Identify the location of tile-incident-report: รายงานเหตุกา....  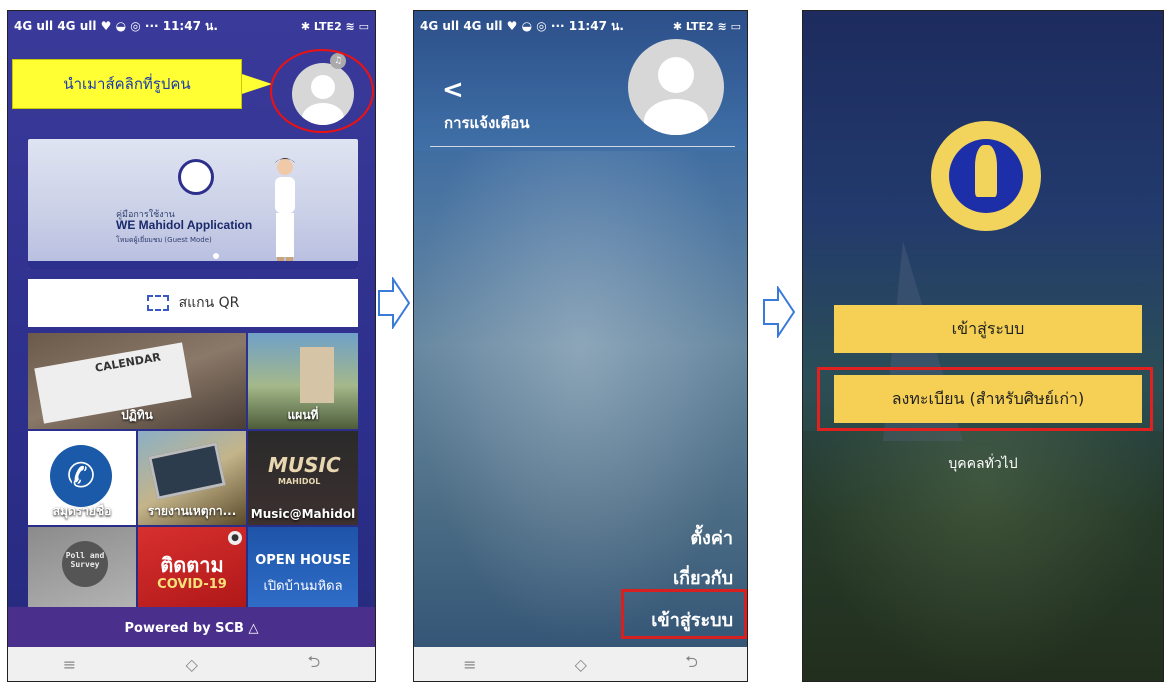
(192, 478).